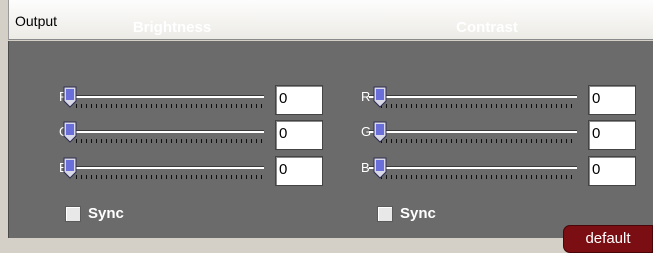 This screenshot has width=653, height=253. Describe the element at coordinates (385, 214) in the screenshot. I see `contrast-sync-checkbox` at that location.